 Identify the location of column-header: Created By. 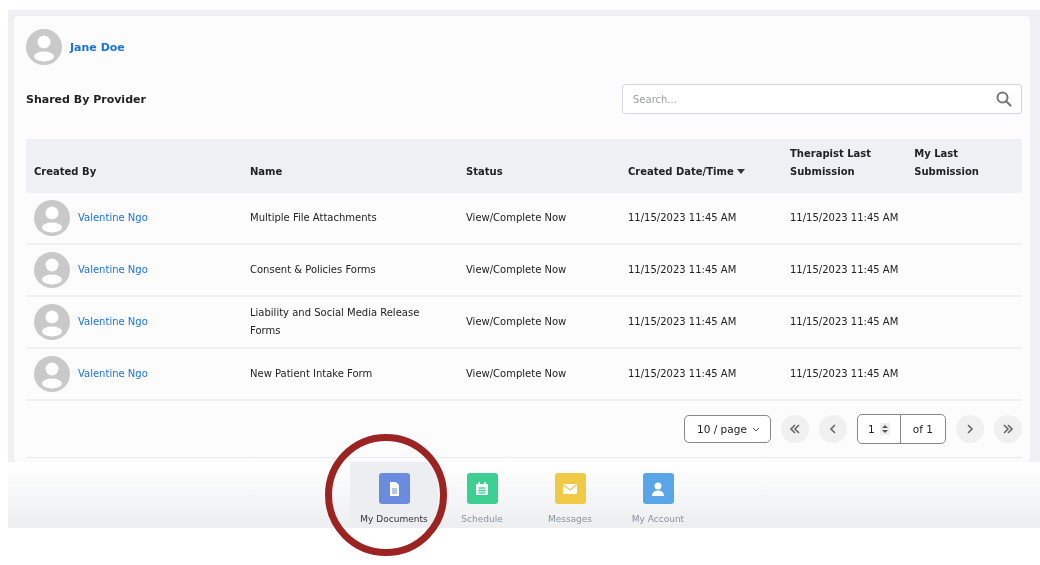
(134, 166).